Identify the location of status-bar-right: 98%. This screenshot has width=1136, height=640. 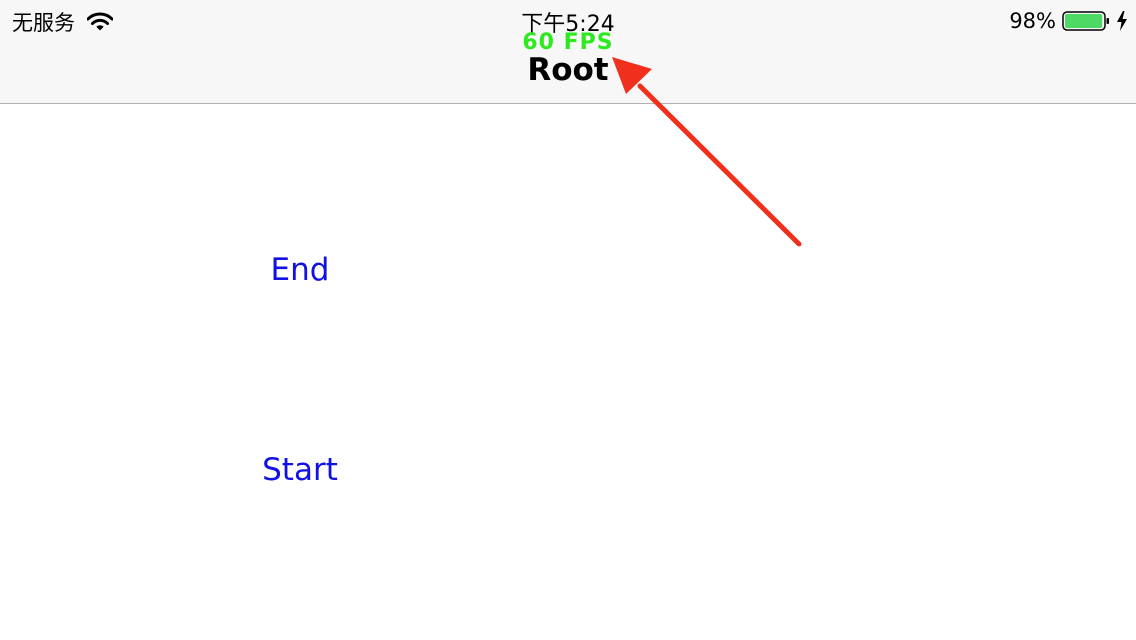
(1068, 21).